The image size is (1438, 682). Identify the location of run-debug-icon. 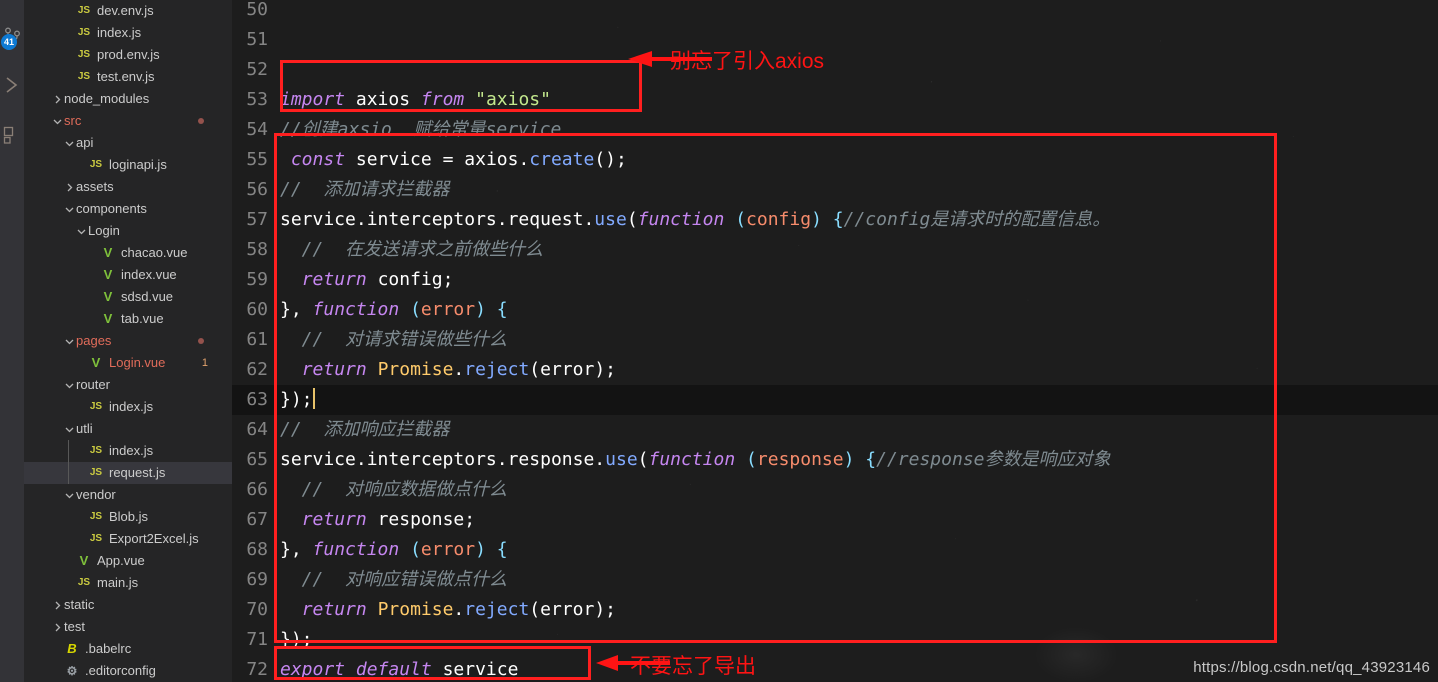
(12, 85).